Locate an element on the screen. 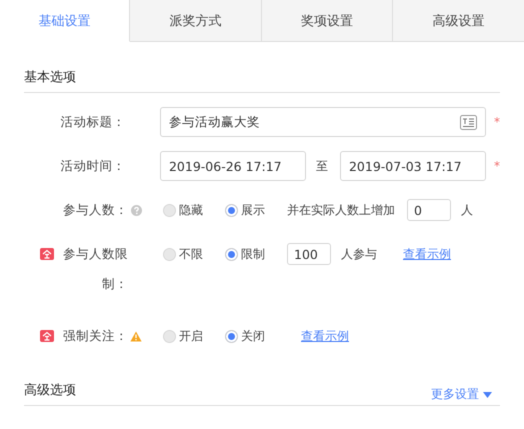 The height and width of the screenshot is (429, 524). input-field: 0 is located at coordinates (429, 210).